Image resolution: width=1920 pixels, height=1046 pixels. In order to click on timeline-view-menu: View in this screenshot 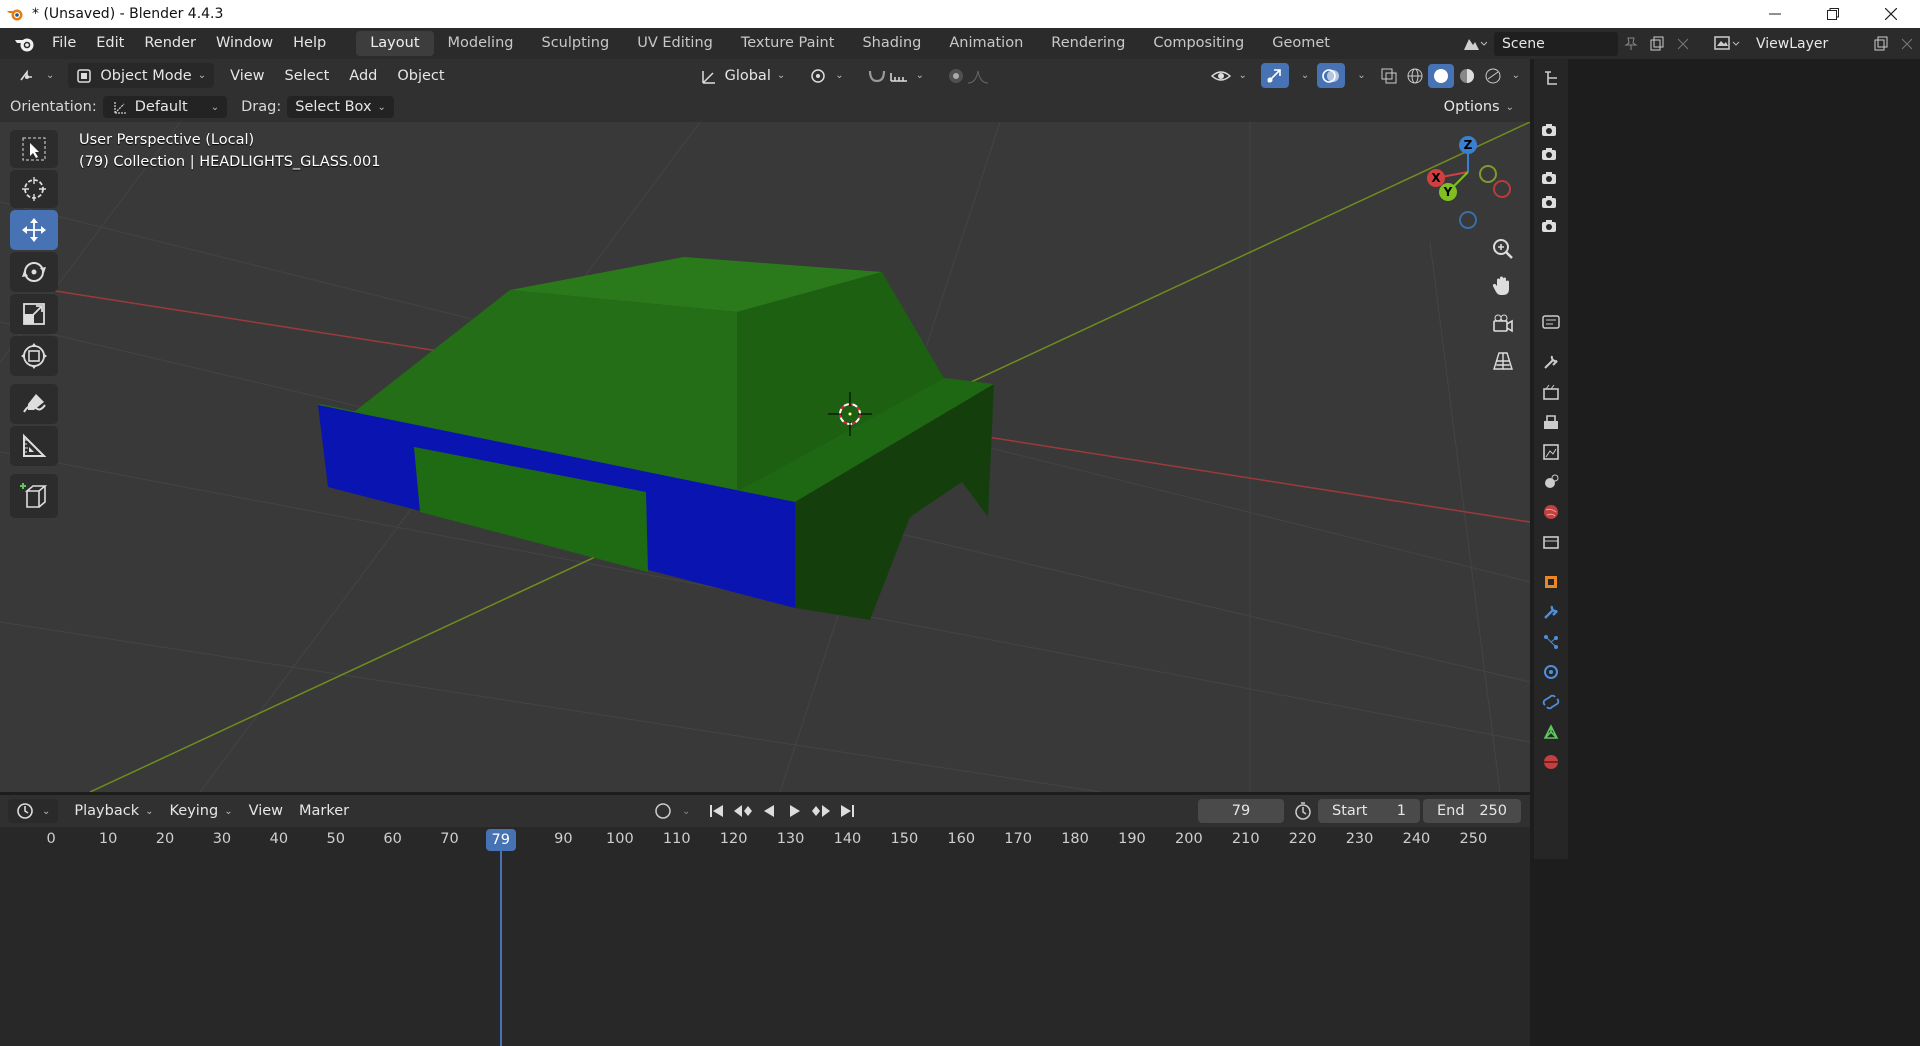, I will do `click(266, 811)`.